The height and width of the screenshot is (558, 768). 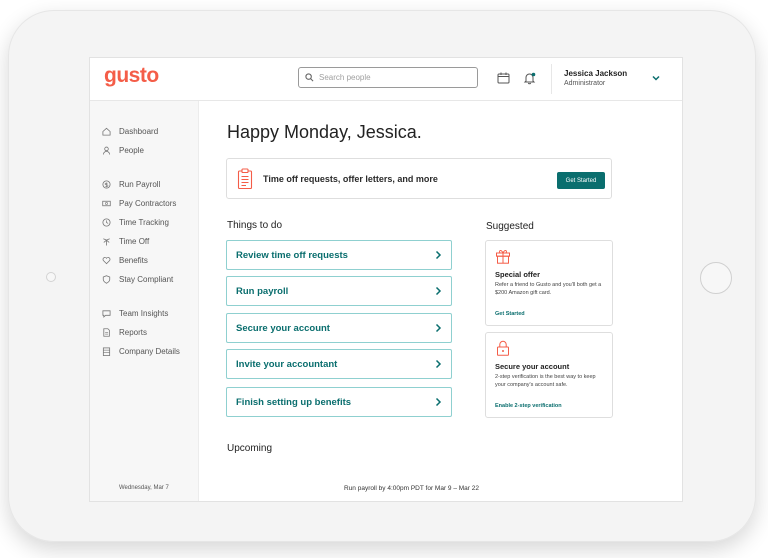 I want to click on sidebar-item-label: Benefits, so click(x=133, y=260).